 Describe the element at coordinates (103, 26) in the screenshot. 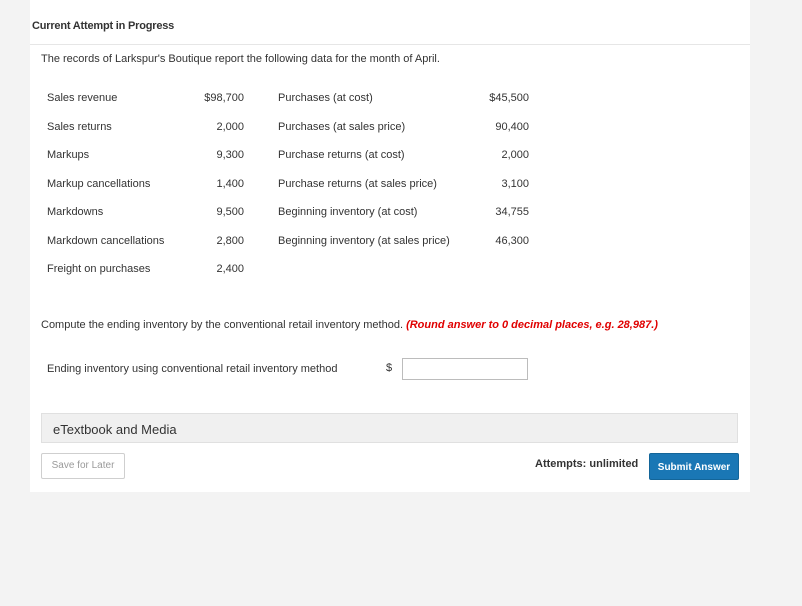

I see `attempt-status-title: Current Attempt in Progress` at that location.